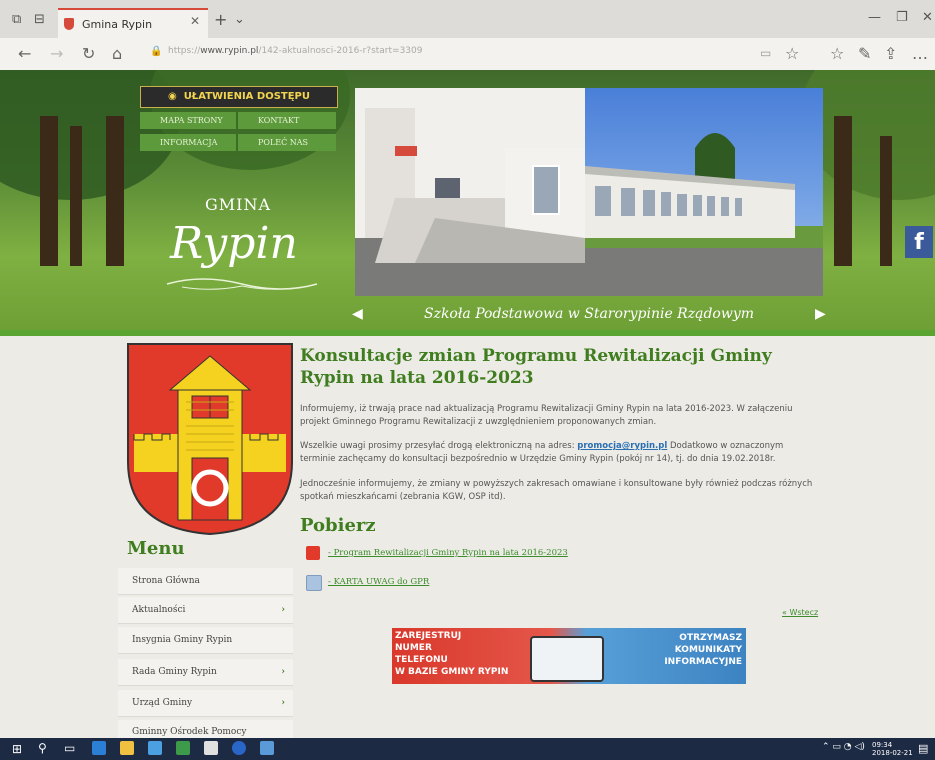 Image resolution: width=935 pixels, height=760 pixels. I want to click on menu-item-label: Gminny Ośrodek Pomocy, so click(189, 732).